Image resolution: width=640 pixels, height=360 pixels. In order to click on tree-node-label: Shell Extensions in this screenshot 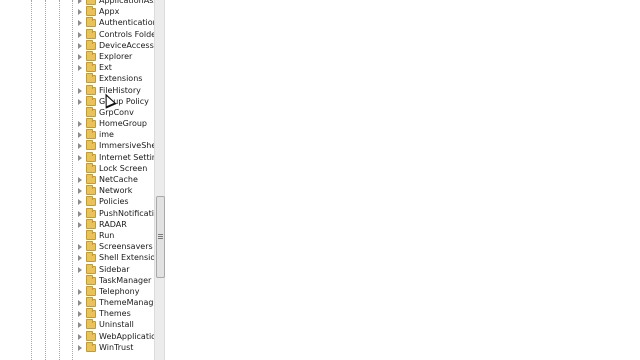, I will do `click(128, 258)`.